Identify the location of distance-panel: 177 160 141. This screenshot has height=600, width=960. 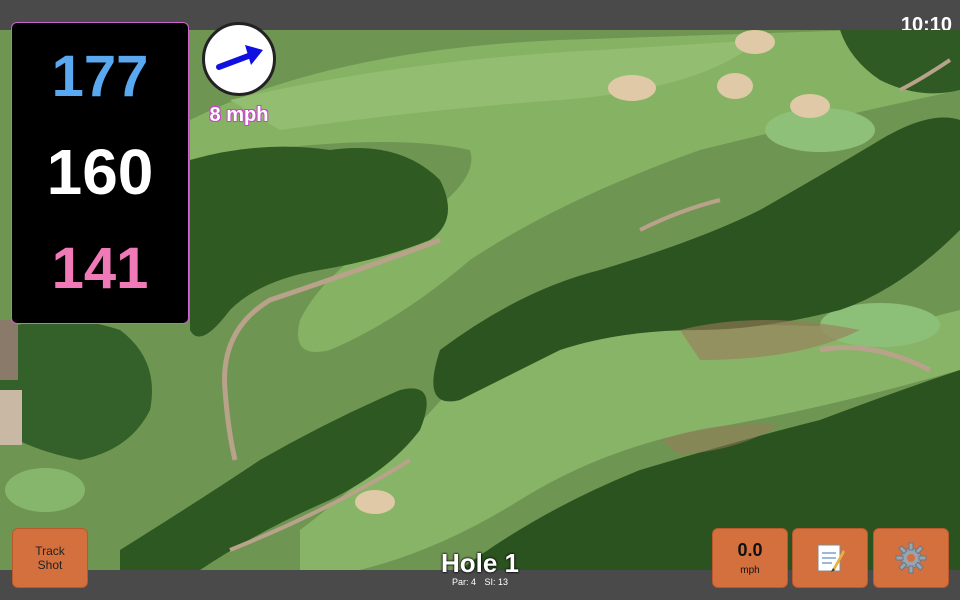
(100, 173).